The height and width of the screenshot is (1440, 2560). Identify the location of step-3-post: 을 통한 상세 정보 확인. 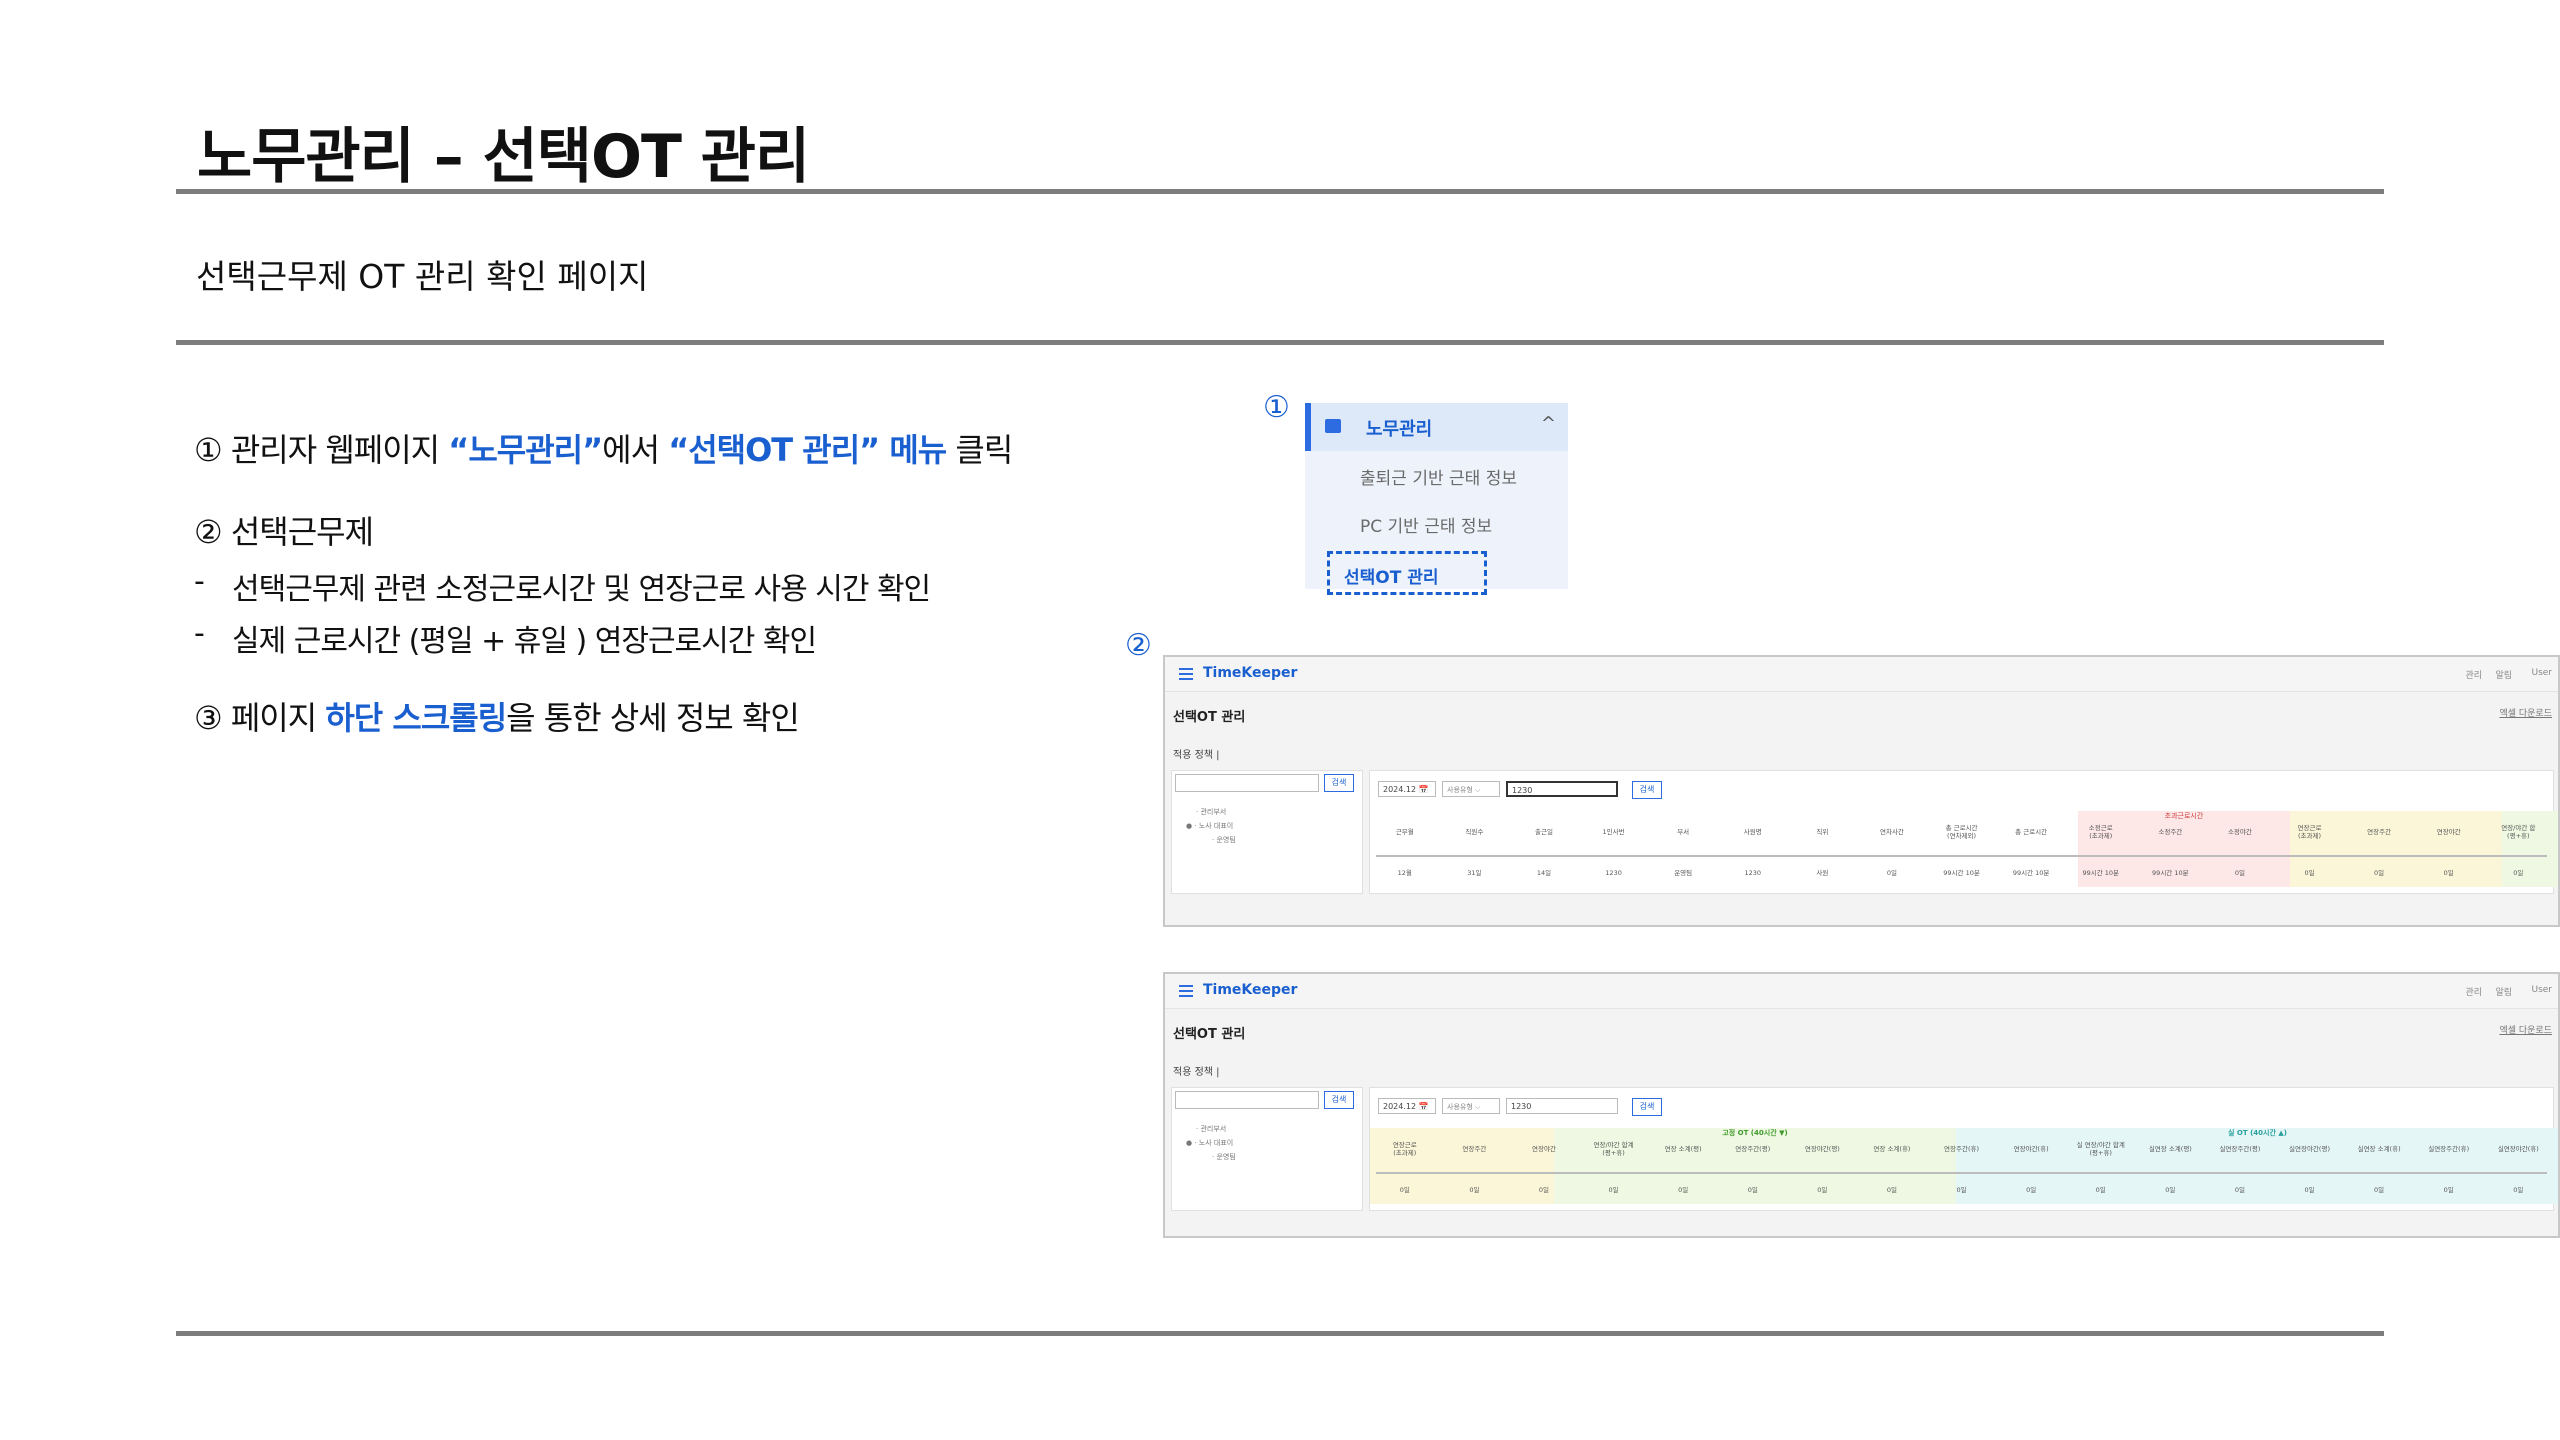
(653, 718).